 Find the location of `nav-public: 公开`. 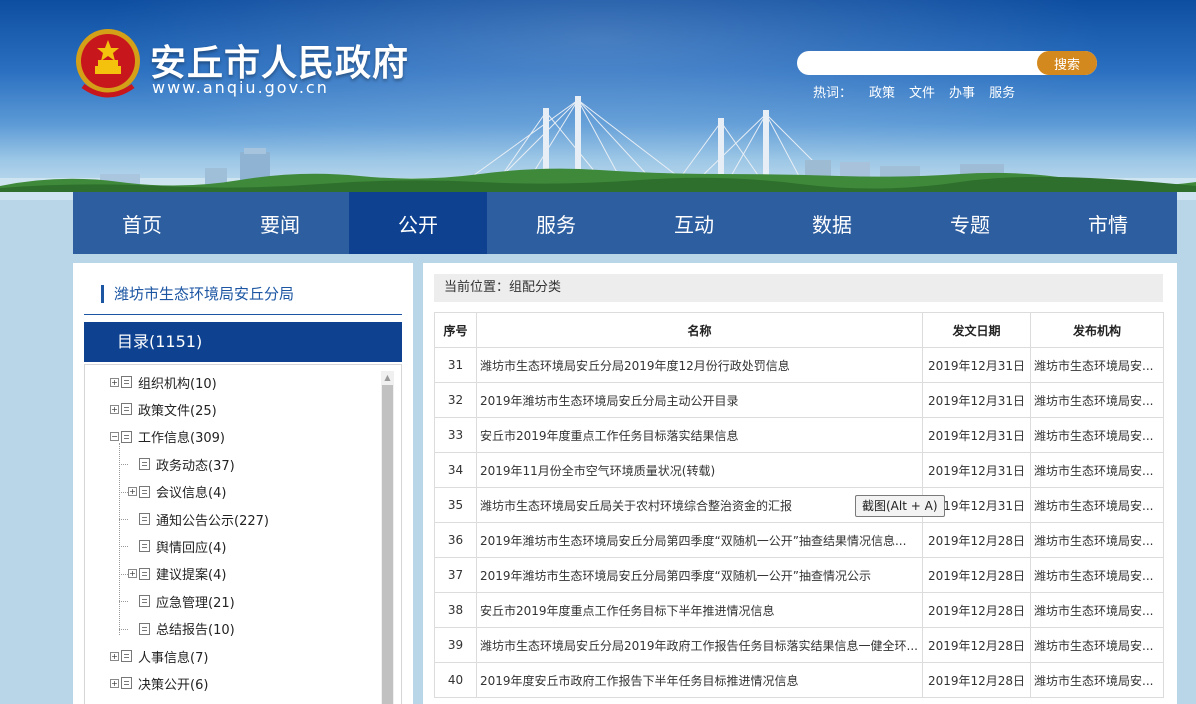

nav-public: 公开 is located at coordinates (418, 223).